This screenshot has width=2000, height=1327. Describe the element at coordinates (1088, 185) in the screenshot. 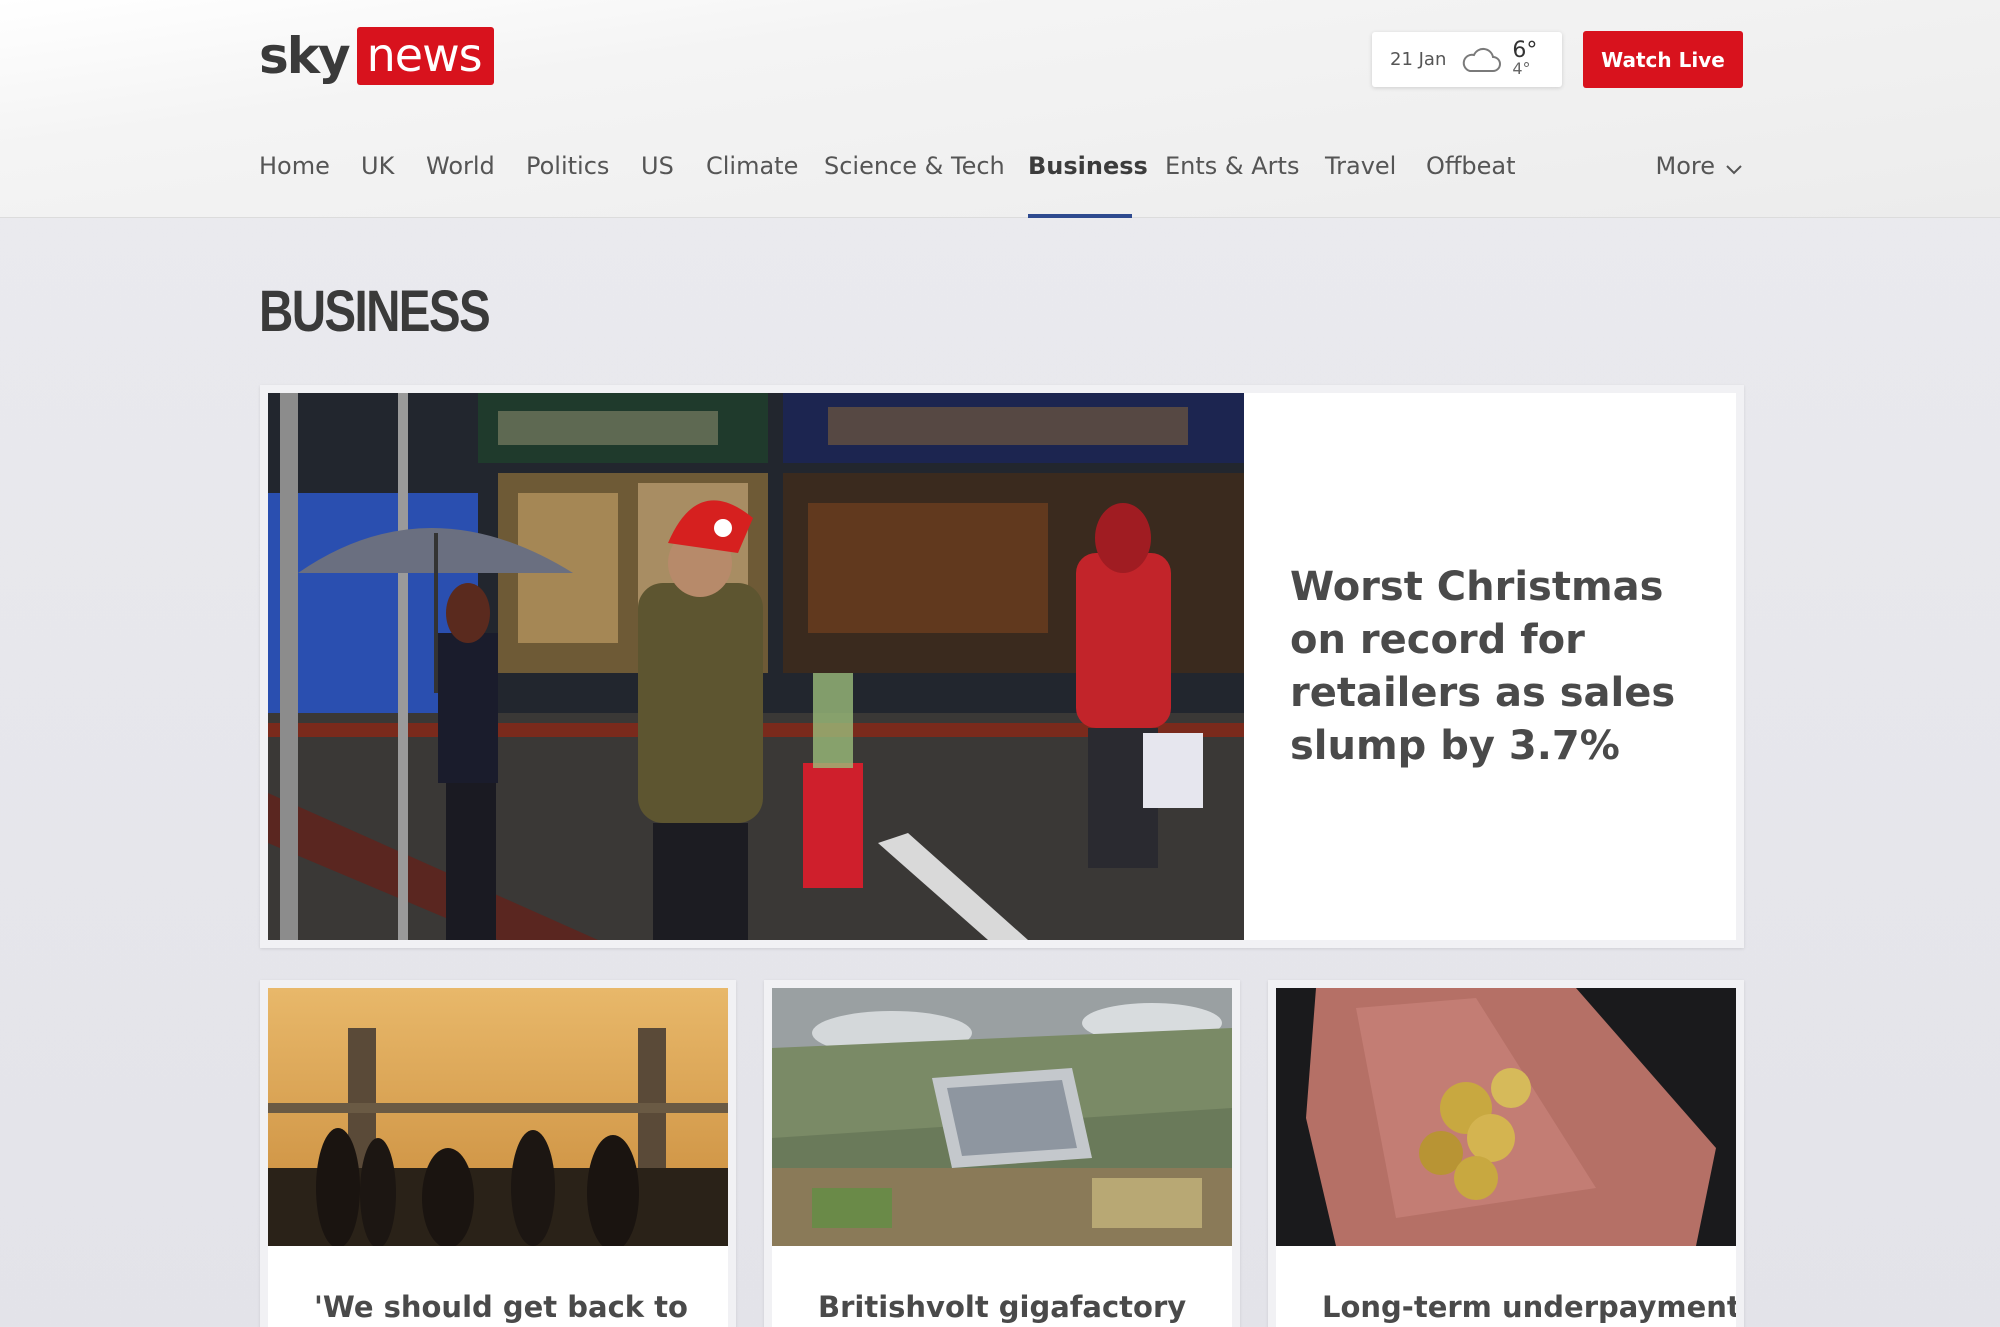

I see `nav-item-business: Business` at that location.